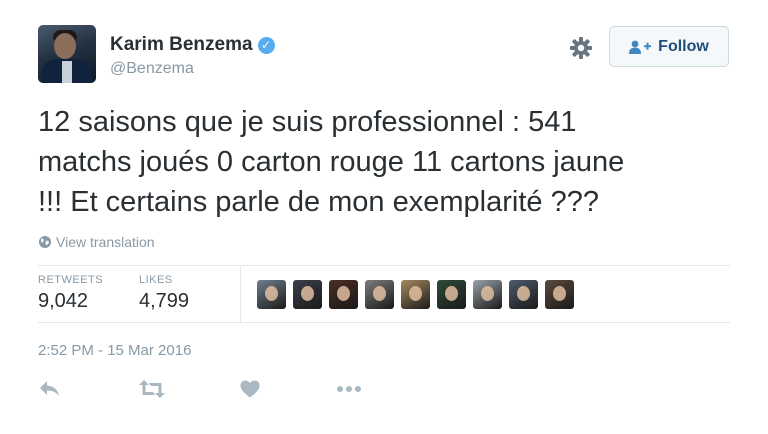 This screenshot has width=768, height=434. Describe the element at coordinates (152, 389) in the screenshot. I see `retweet-icon` at that location.